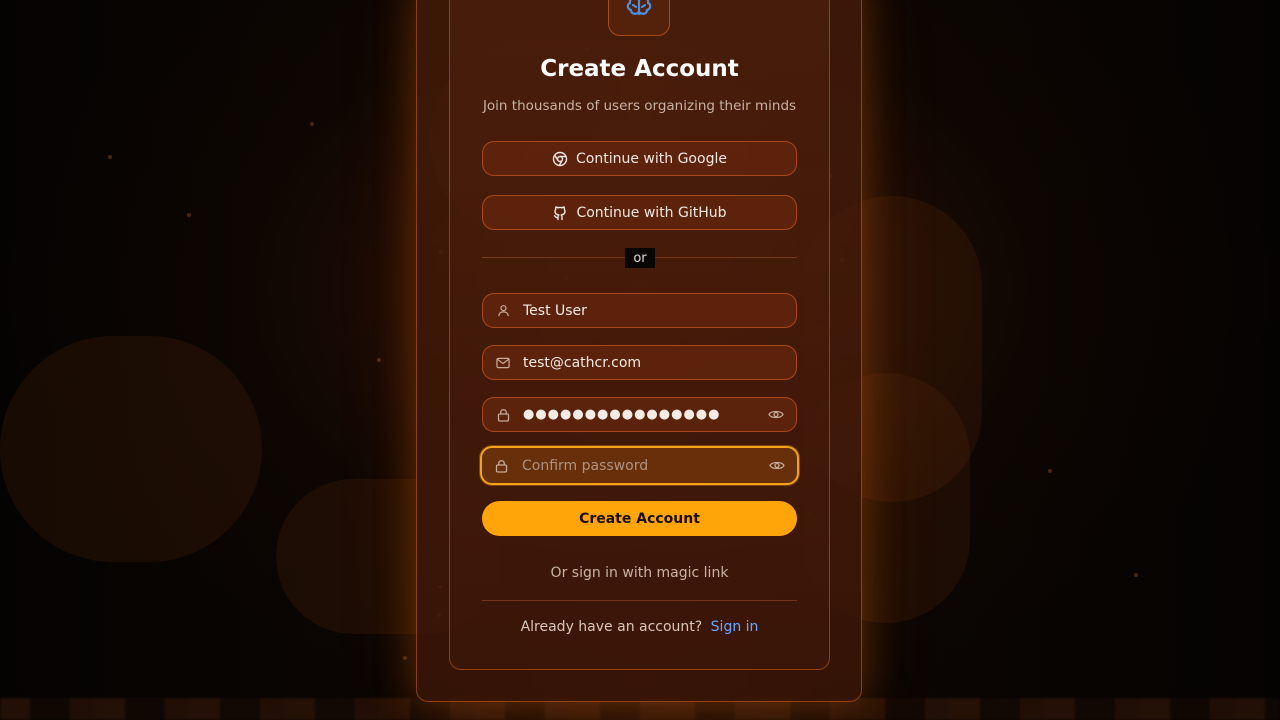 The width and height of the screenshot is (1280, 720). I want to click on page-title: Create Account, so click(639, 69).